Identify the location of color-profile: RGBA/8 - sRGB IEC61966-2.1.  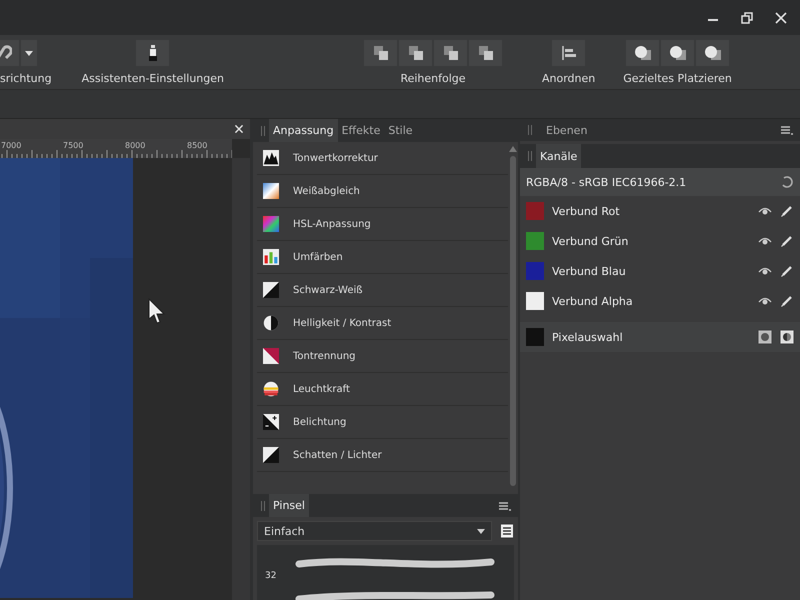
(606, 182).